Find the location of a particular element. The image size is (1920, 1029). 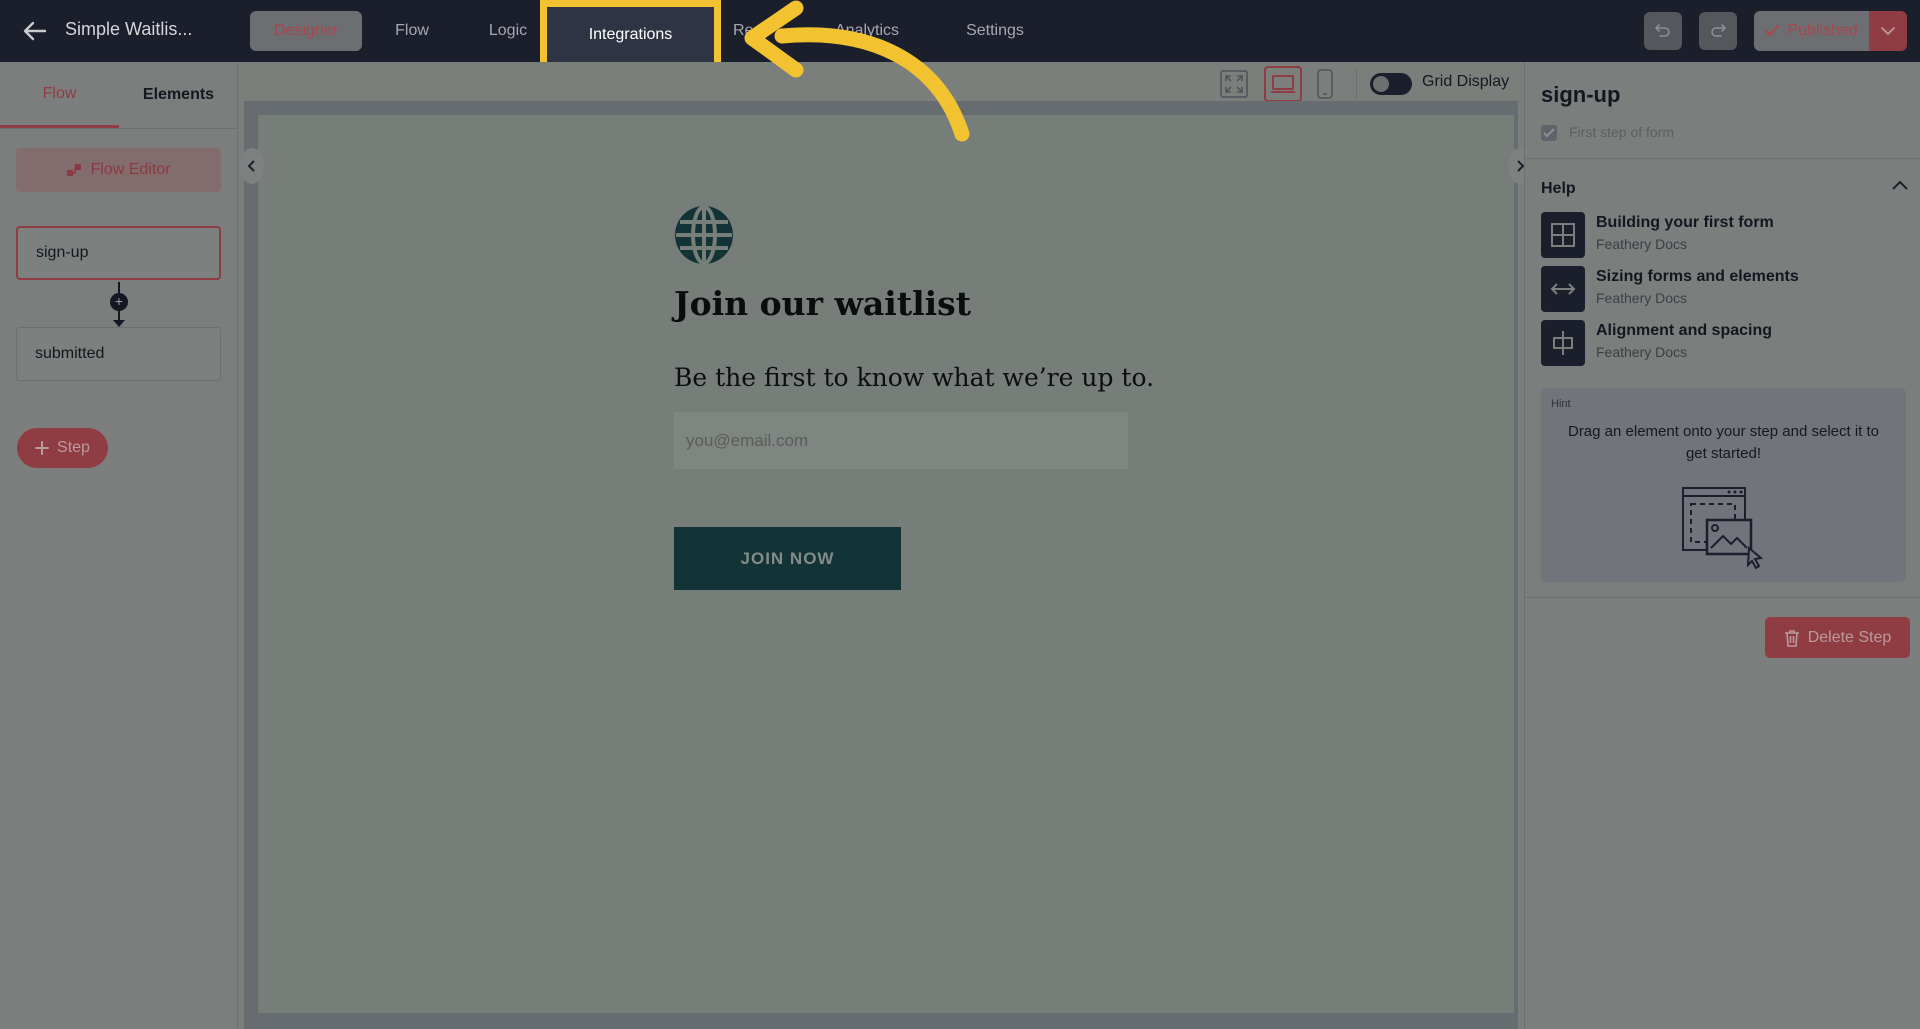

first-step-checkbox is located at coordinates (1549, 133).